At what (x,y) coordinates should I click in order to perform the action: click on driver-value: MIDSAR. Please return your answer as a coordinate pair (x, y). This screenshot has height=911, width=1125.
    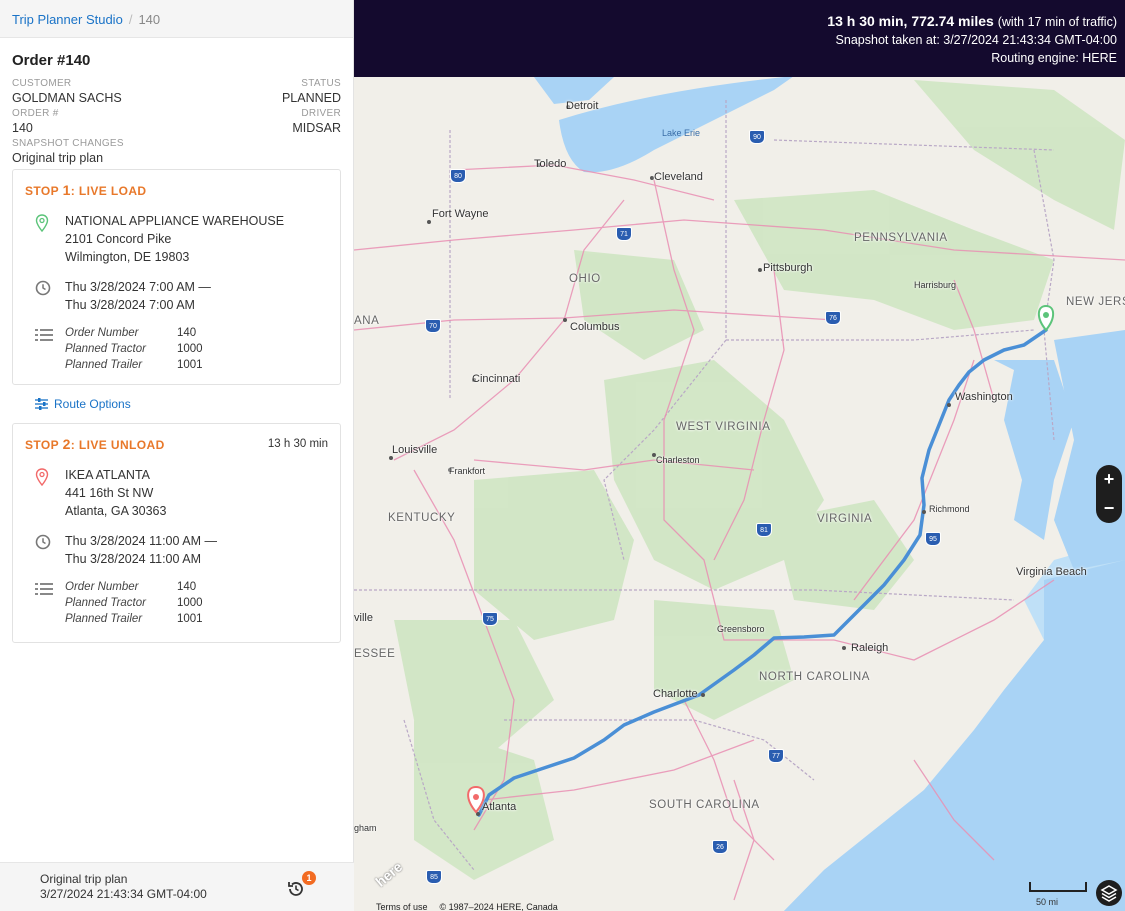
    Looking at the image, I should click on (316, 128).